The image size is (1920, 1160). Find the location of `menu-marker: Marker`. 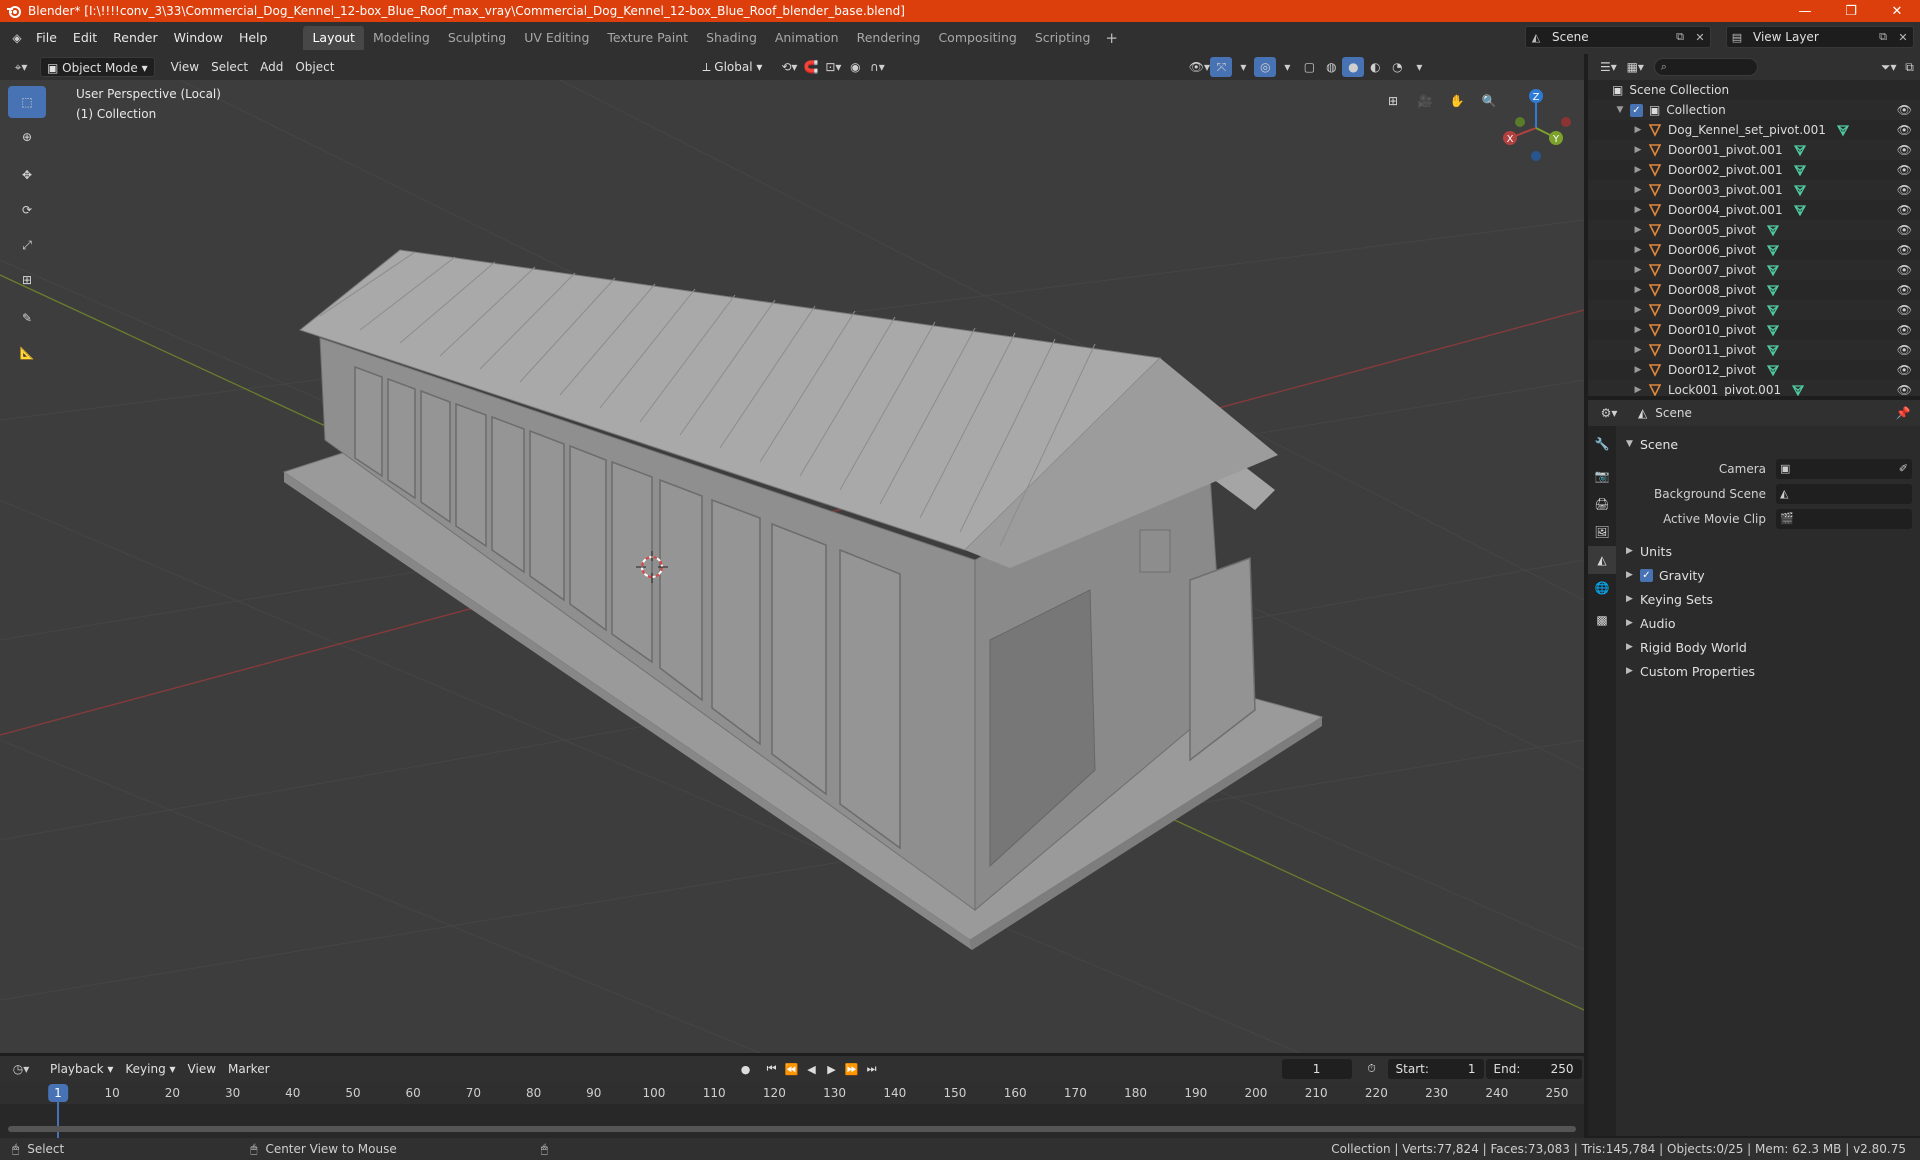

menu-marker: Marker is located at coordinates (248, 1069).